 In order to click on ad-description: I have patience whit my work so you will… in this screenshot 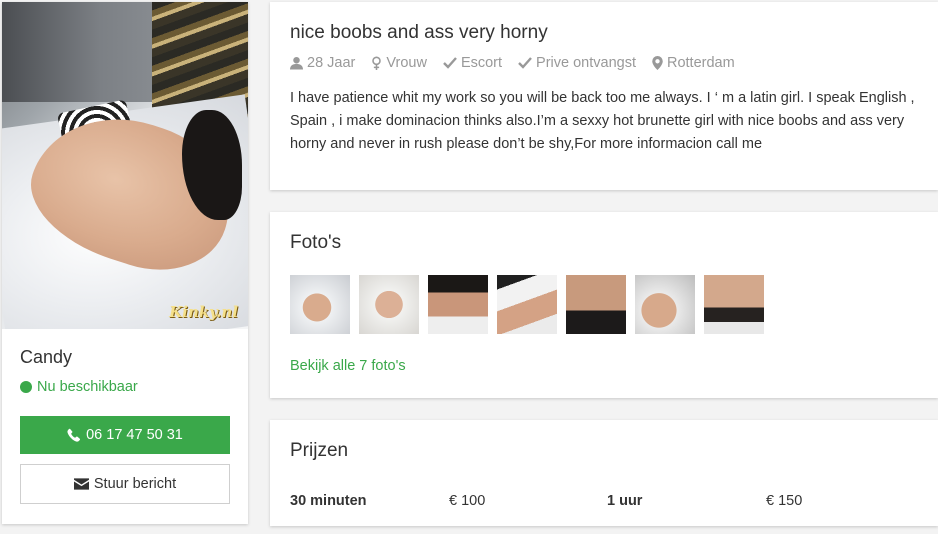, I will do `click(602, 121)`.